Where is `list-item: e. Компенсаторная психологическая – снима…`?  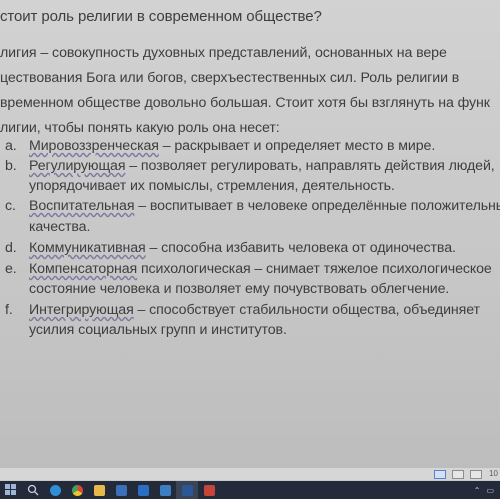 list-item: e. Компенсаторная психологическая – снима… is located at coordinates (248, 269).